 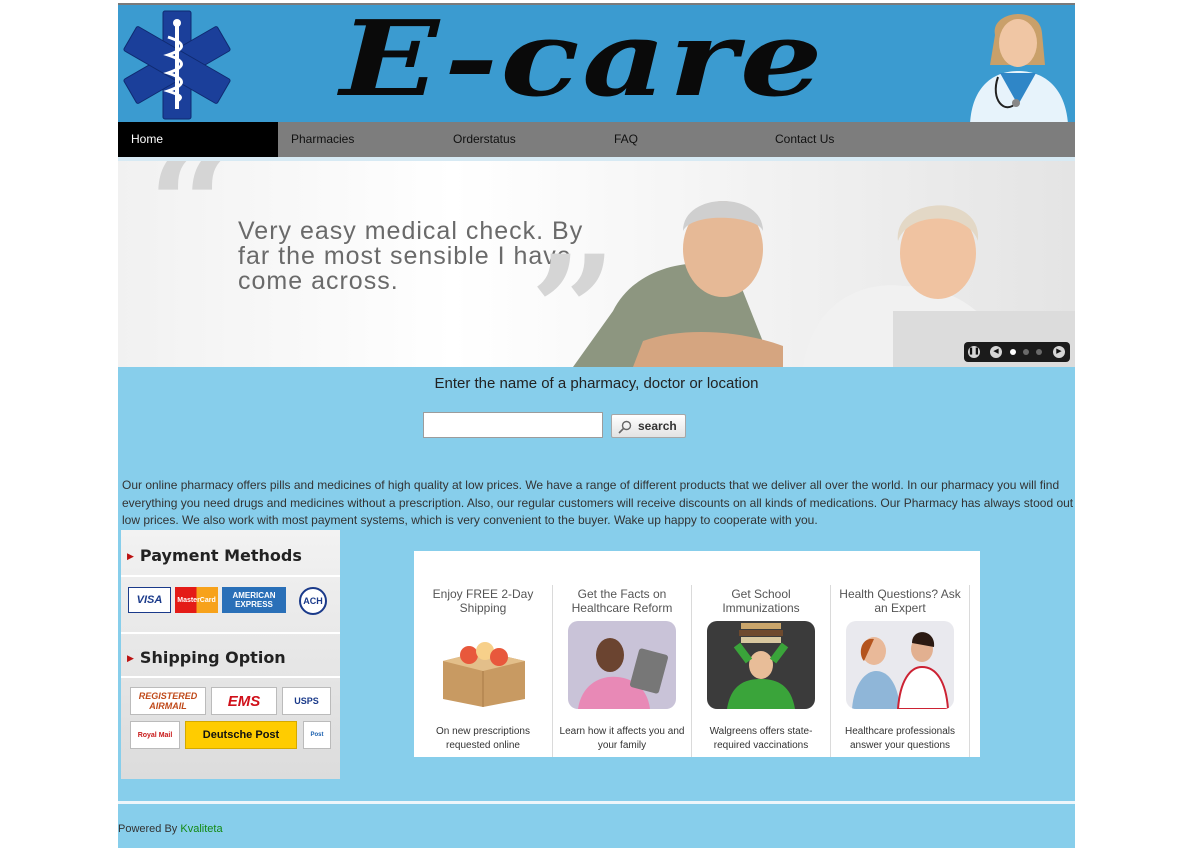 I want to click on footer-prefix: Powered By, so click(x=149, y=829).